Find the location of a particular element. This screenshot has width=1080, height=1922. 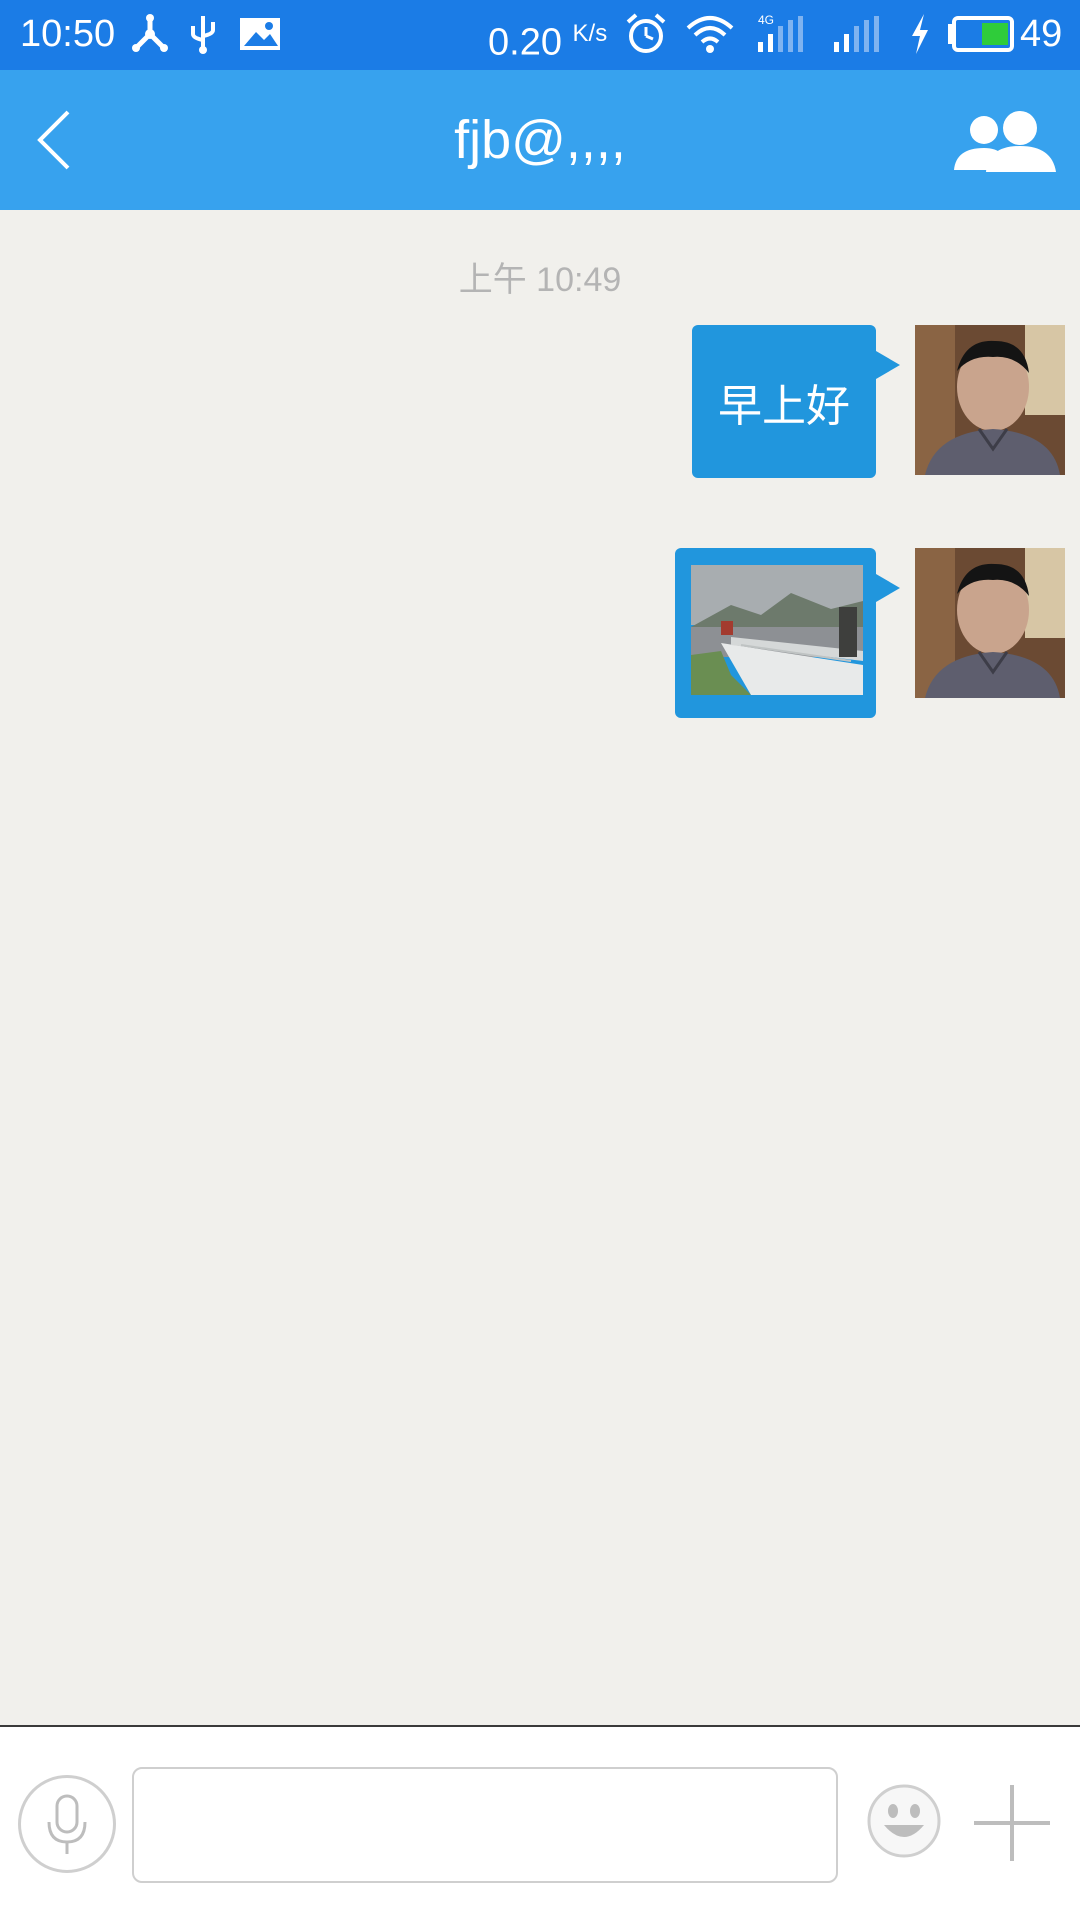

message-text: 早上好 is located at coordinates (784, 406).